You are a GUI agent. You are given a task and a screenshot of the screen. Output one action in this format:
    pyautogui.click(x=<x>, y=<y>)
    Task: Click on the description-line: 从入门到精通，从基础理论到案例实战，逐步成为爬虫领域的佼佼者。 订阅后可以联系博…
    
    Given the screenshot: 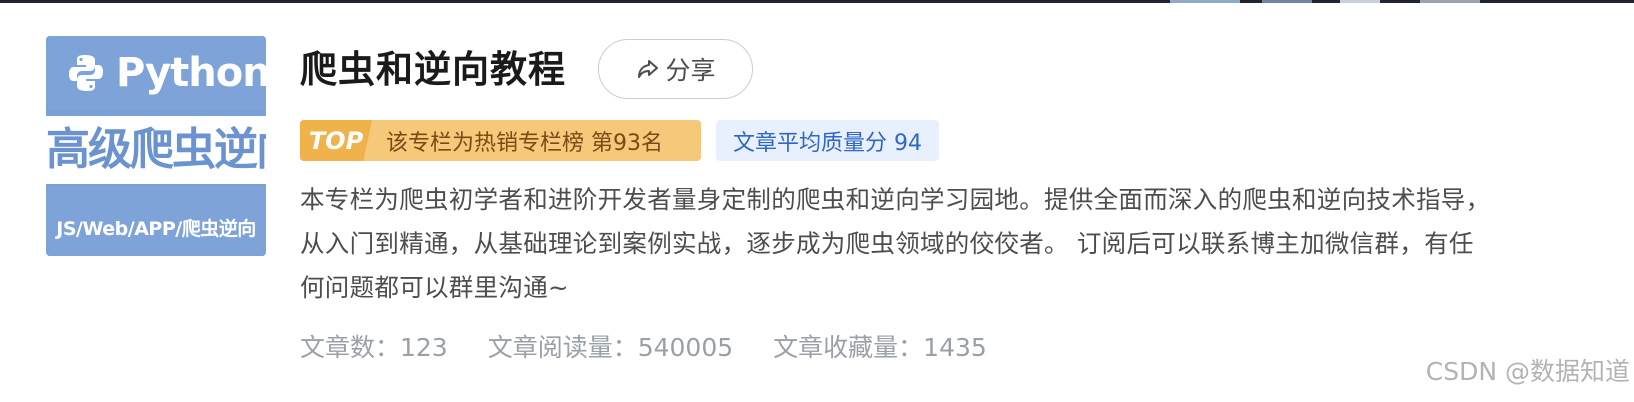 What is the action you would take?
    pyautogui.click(x=887, y=243)
    